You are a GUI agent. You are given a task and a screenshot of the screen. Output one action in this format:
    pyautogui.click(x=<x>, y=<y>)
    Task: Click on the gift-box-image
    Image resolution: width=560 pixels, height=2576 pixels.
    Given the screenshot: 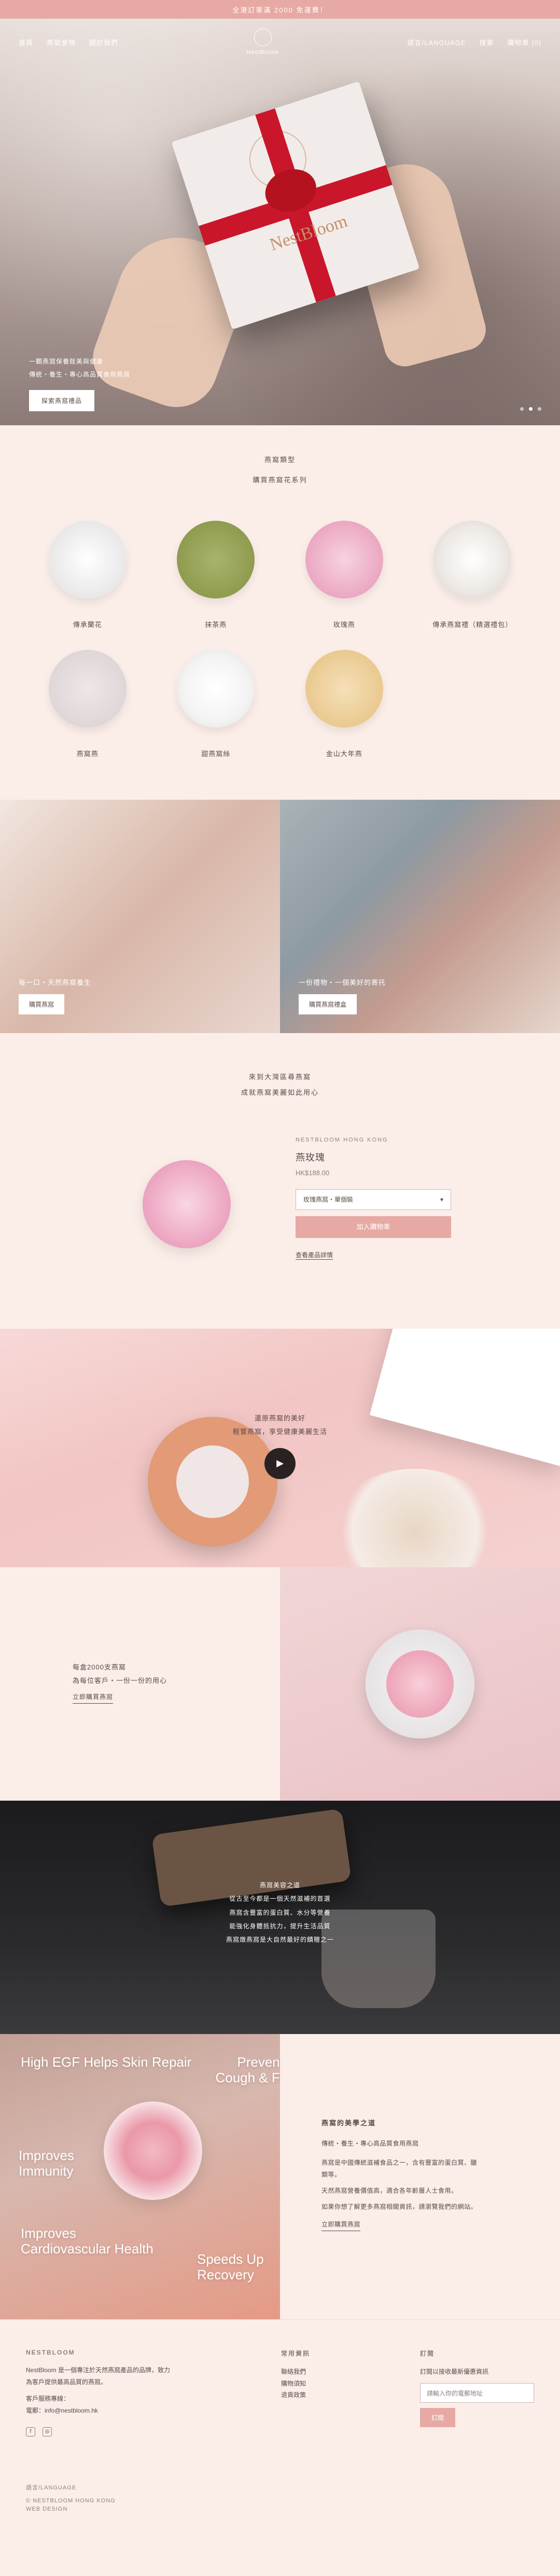 What is the action you would take?
    pyautogui.click(x=464, y=1397)
    